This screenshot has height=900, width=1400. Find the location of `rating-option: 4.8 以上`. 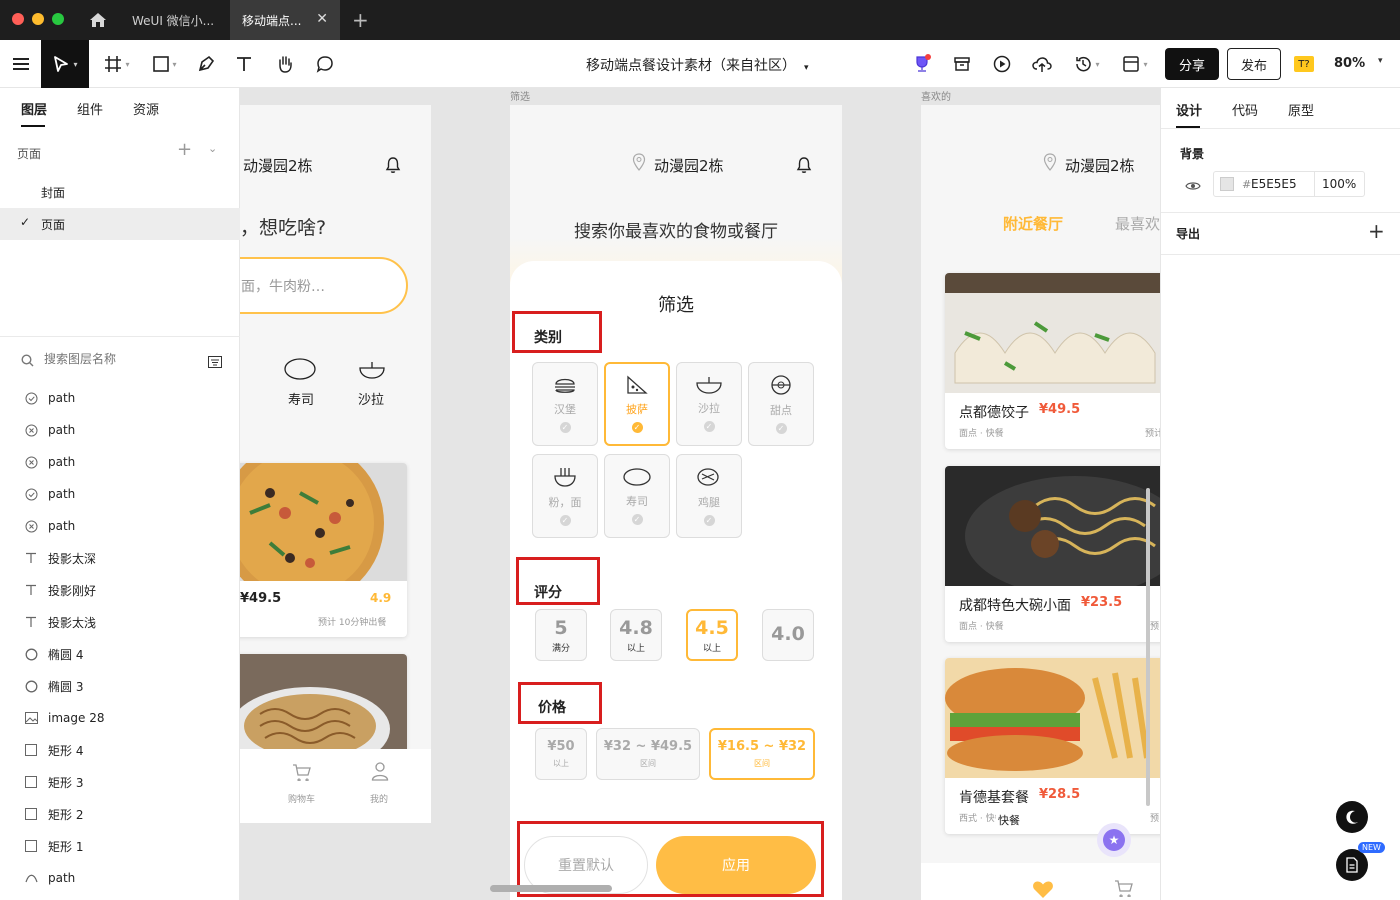

rating-option: 4.8 以上 is located at coordinates (636, 635).